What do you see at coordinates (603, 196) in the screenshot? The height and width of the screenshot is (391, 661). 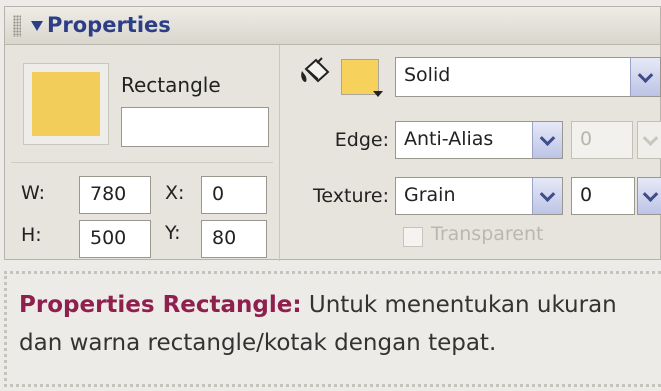 I see `texture-amount-input: 0` at bounding box center [603, 196].